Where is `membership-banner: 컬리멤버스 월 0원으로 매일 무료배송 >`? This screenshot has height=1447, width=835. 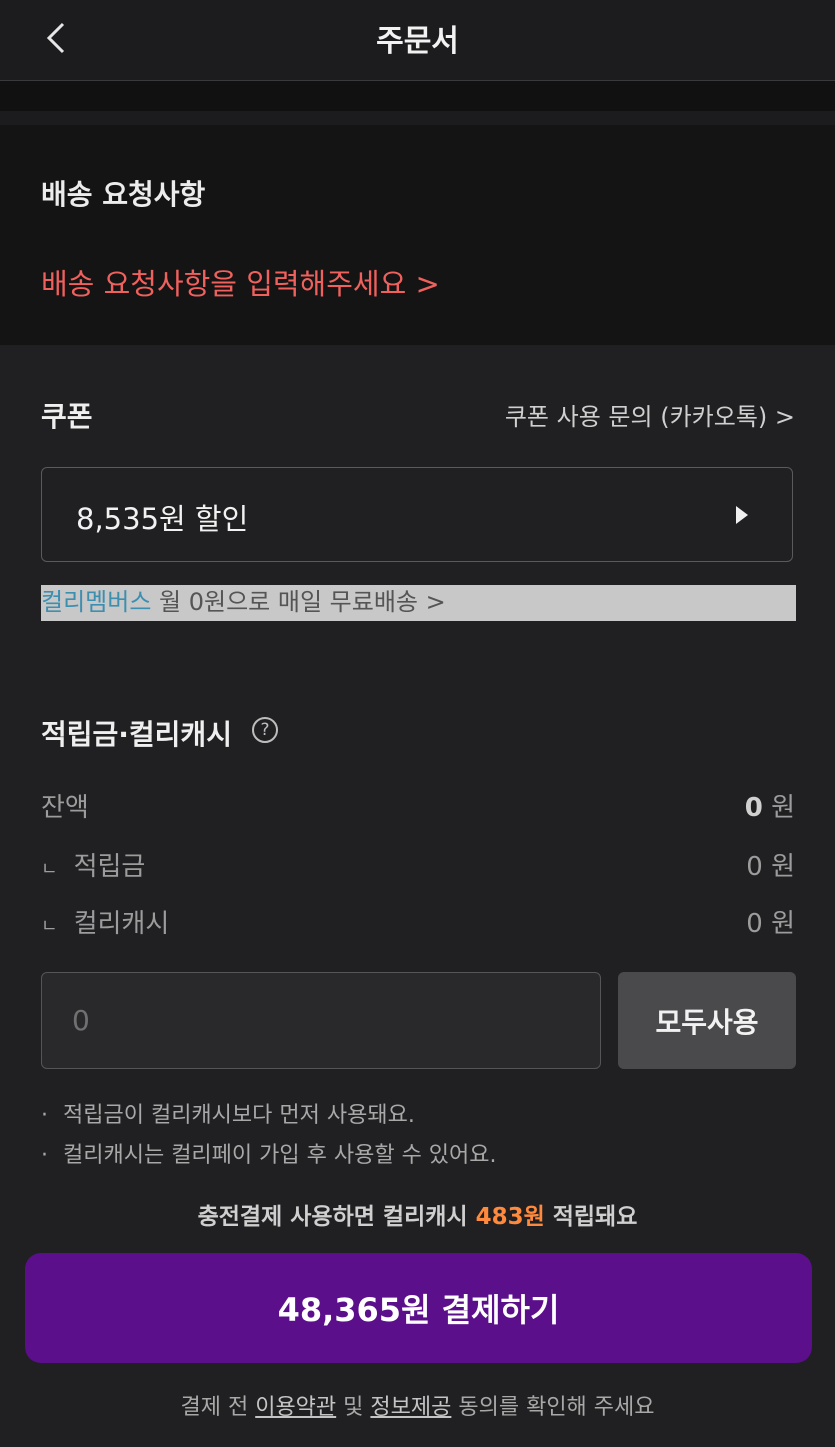
membership-banner: 컬리멤버스 월 0원으로 매일 무료배송 > is located at coordinates (418, 603).